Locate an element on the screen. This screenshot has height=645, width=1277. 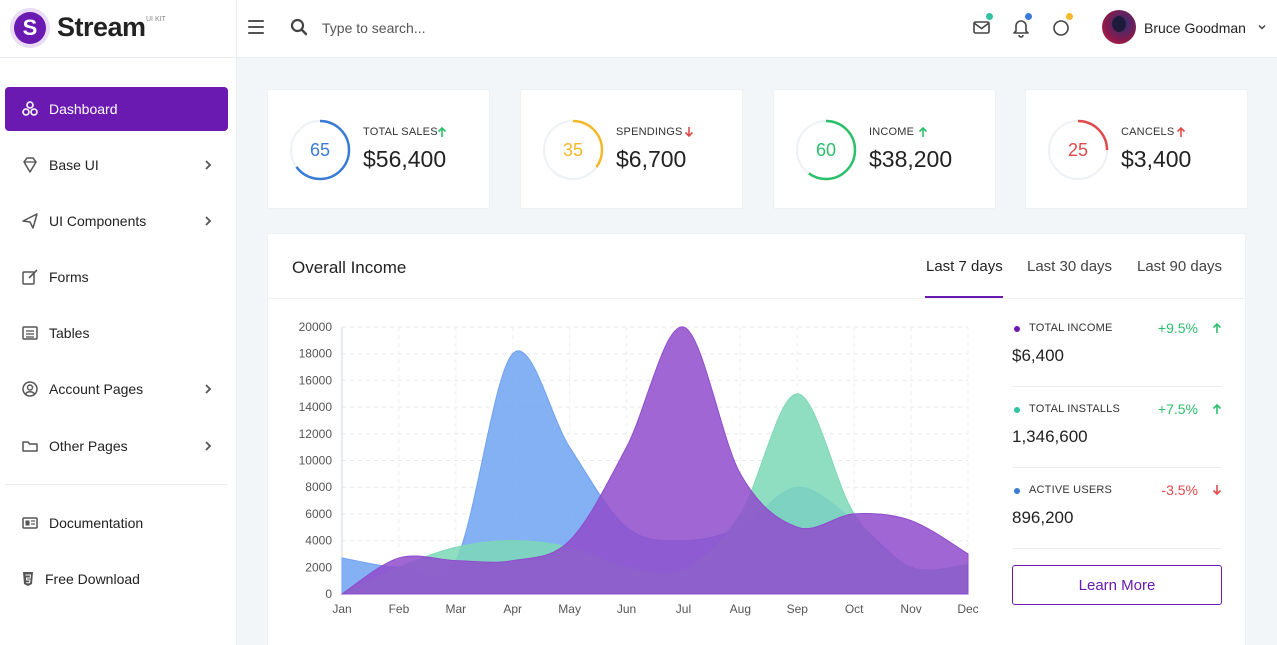
menu-toggle-icon is located at coordinates (256, 28).